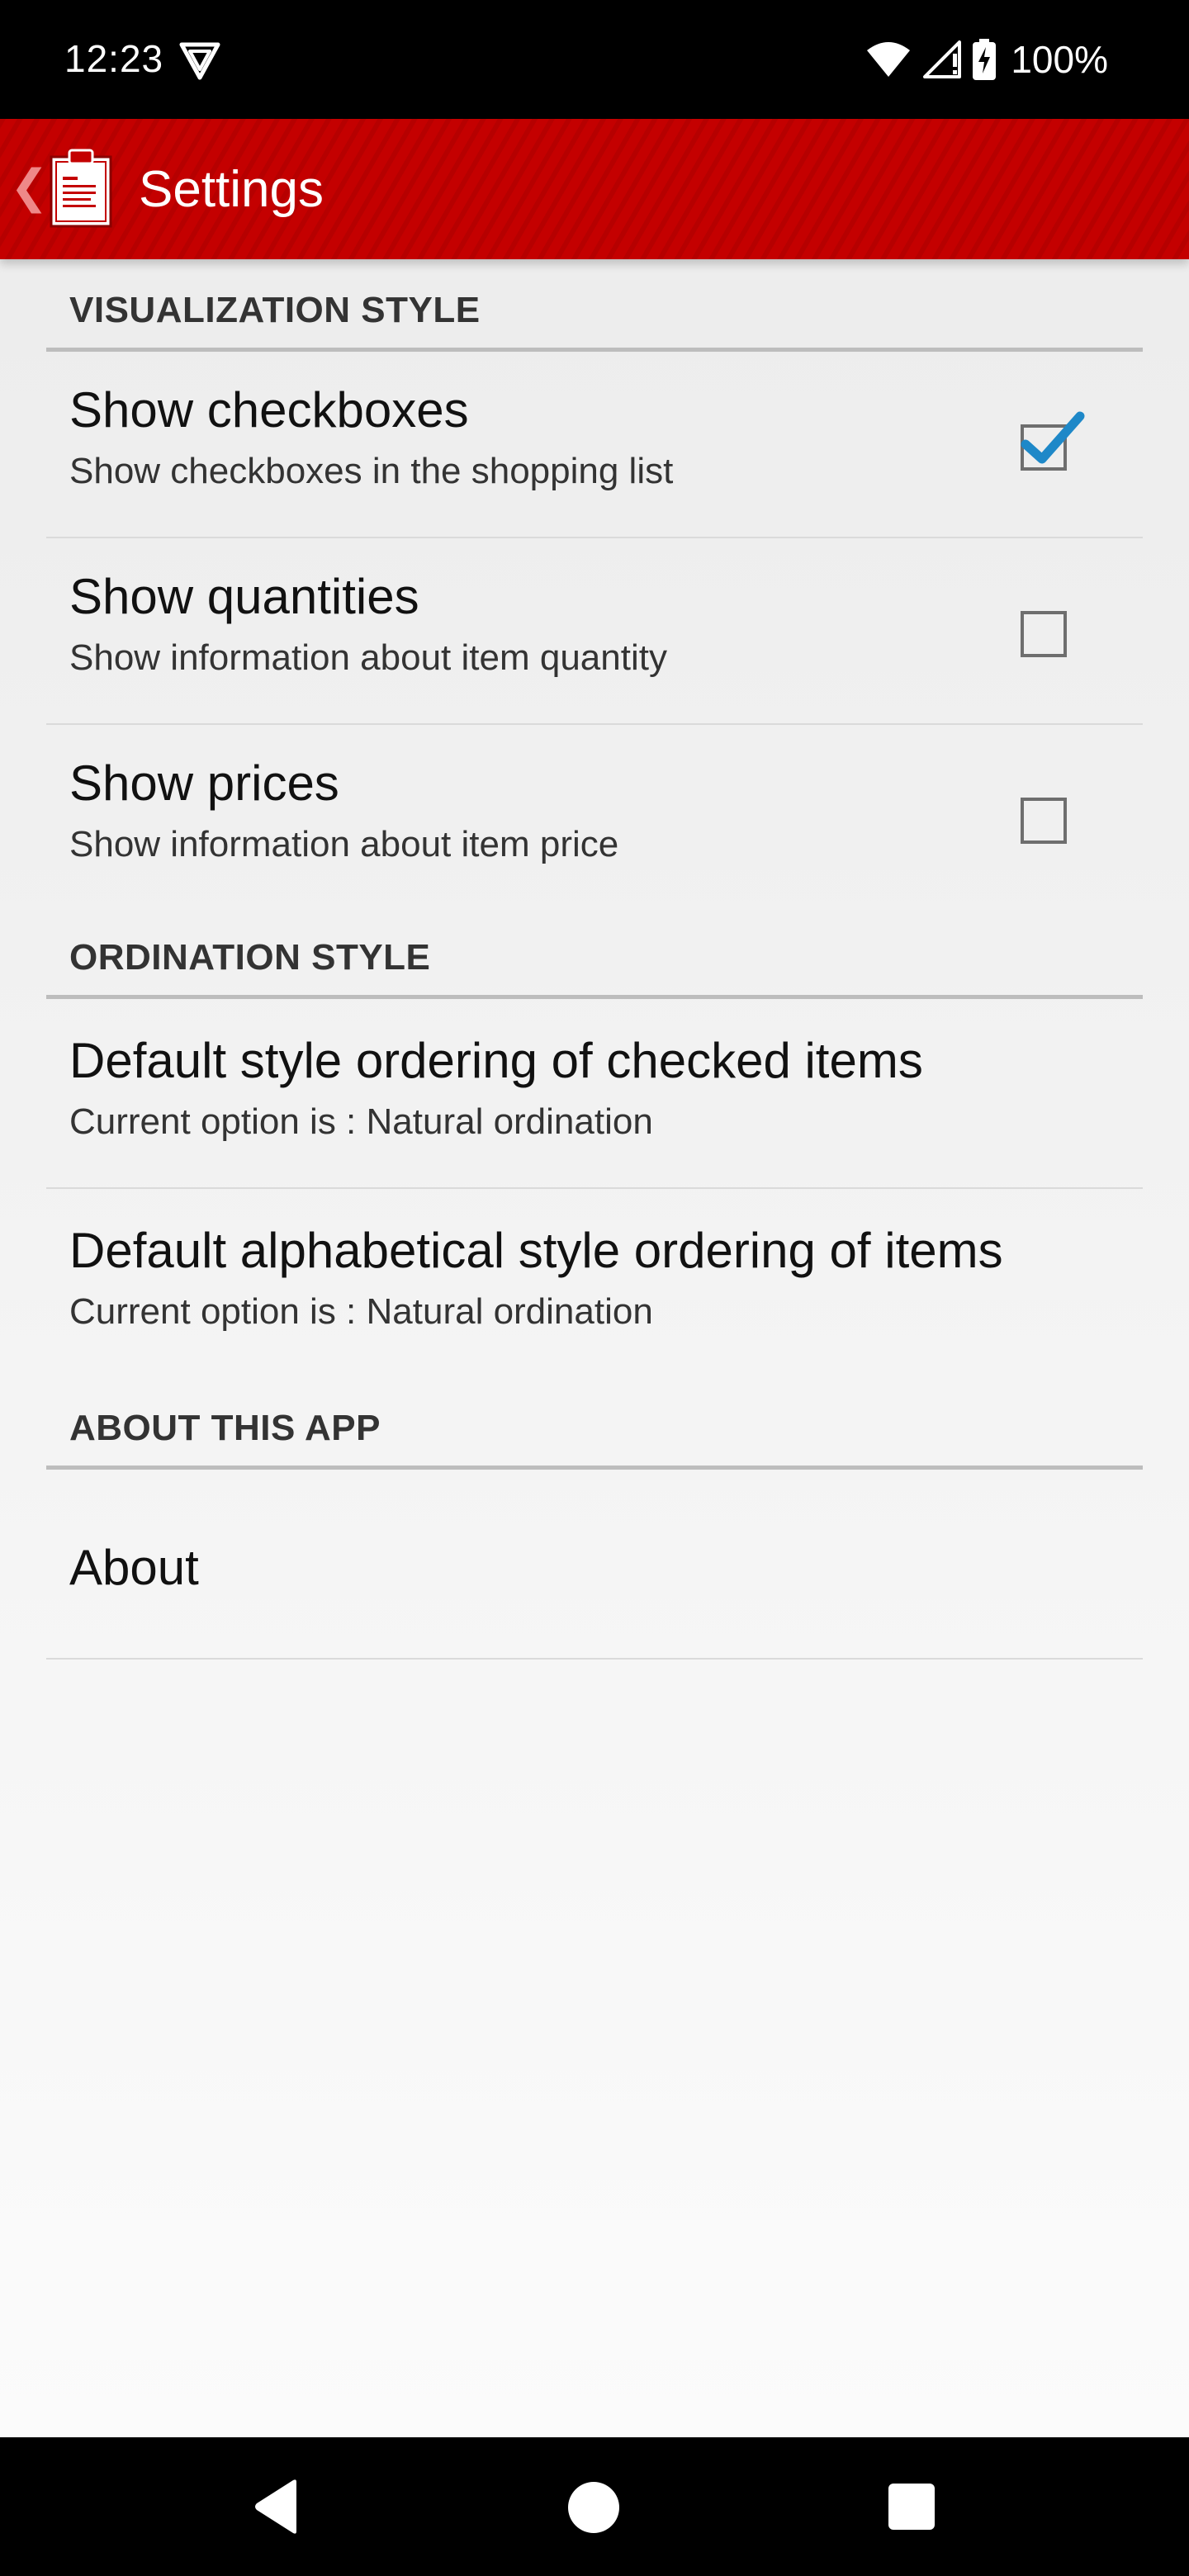 This screenshot has height=2576, width=1189. I want to click on back-chevron-icon: ❮, so click(29, 187).